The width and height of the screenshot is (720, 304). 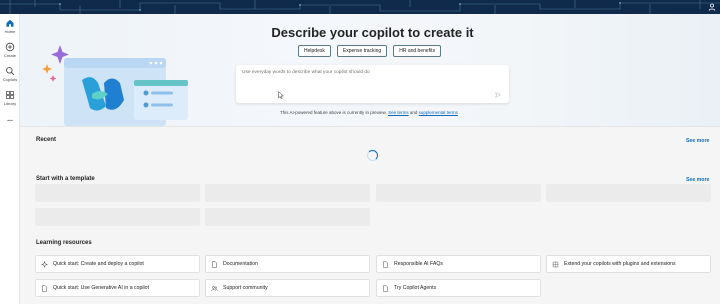 What do you see at coordinates (314, 51) in the screenshot?
I see `chip-helpdesk: Helpdesk` at bounding box center [314, 51].